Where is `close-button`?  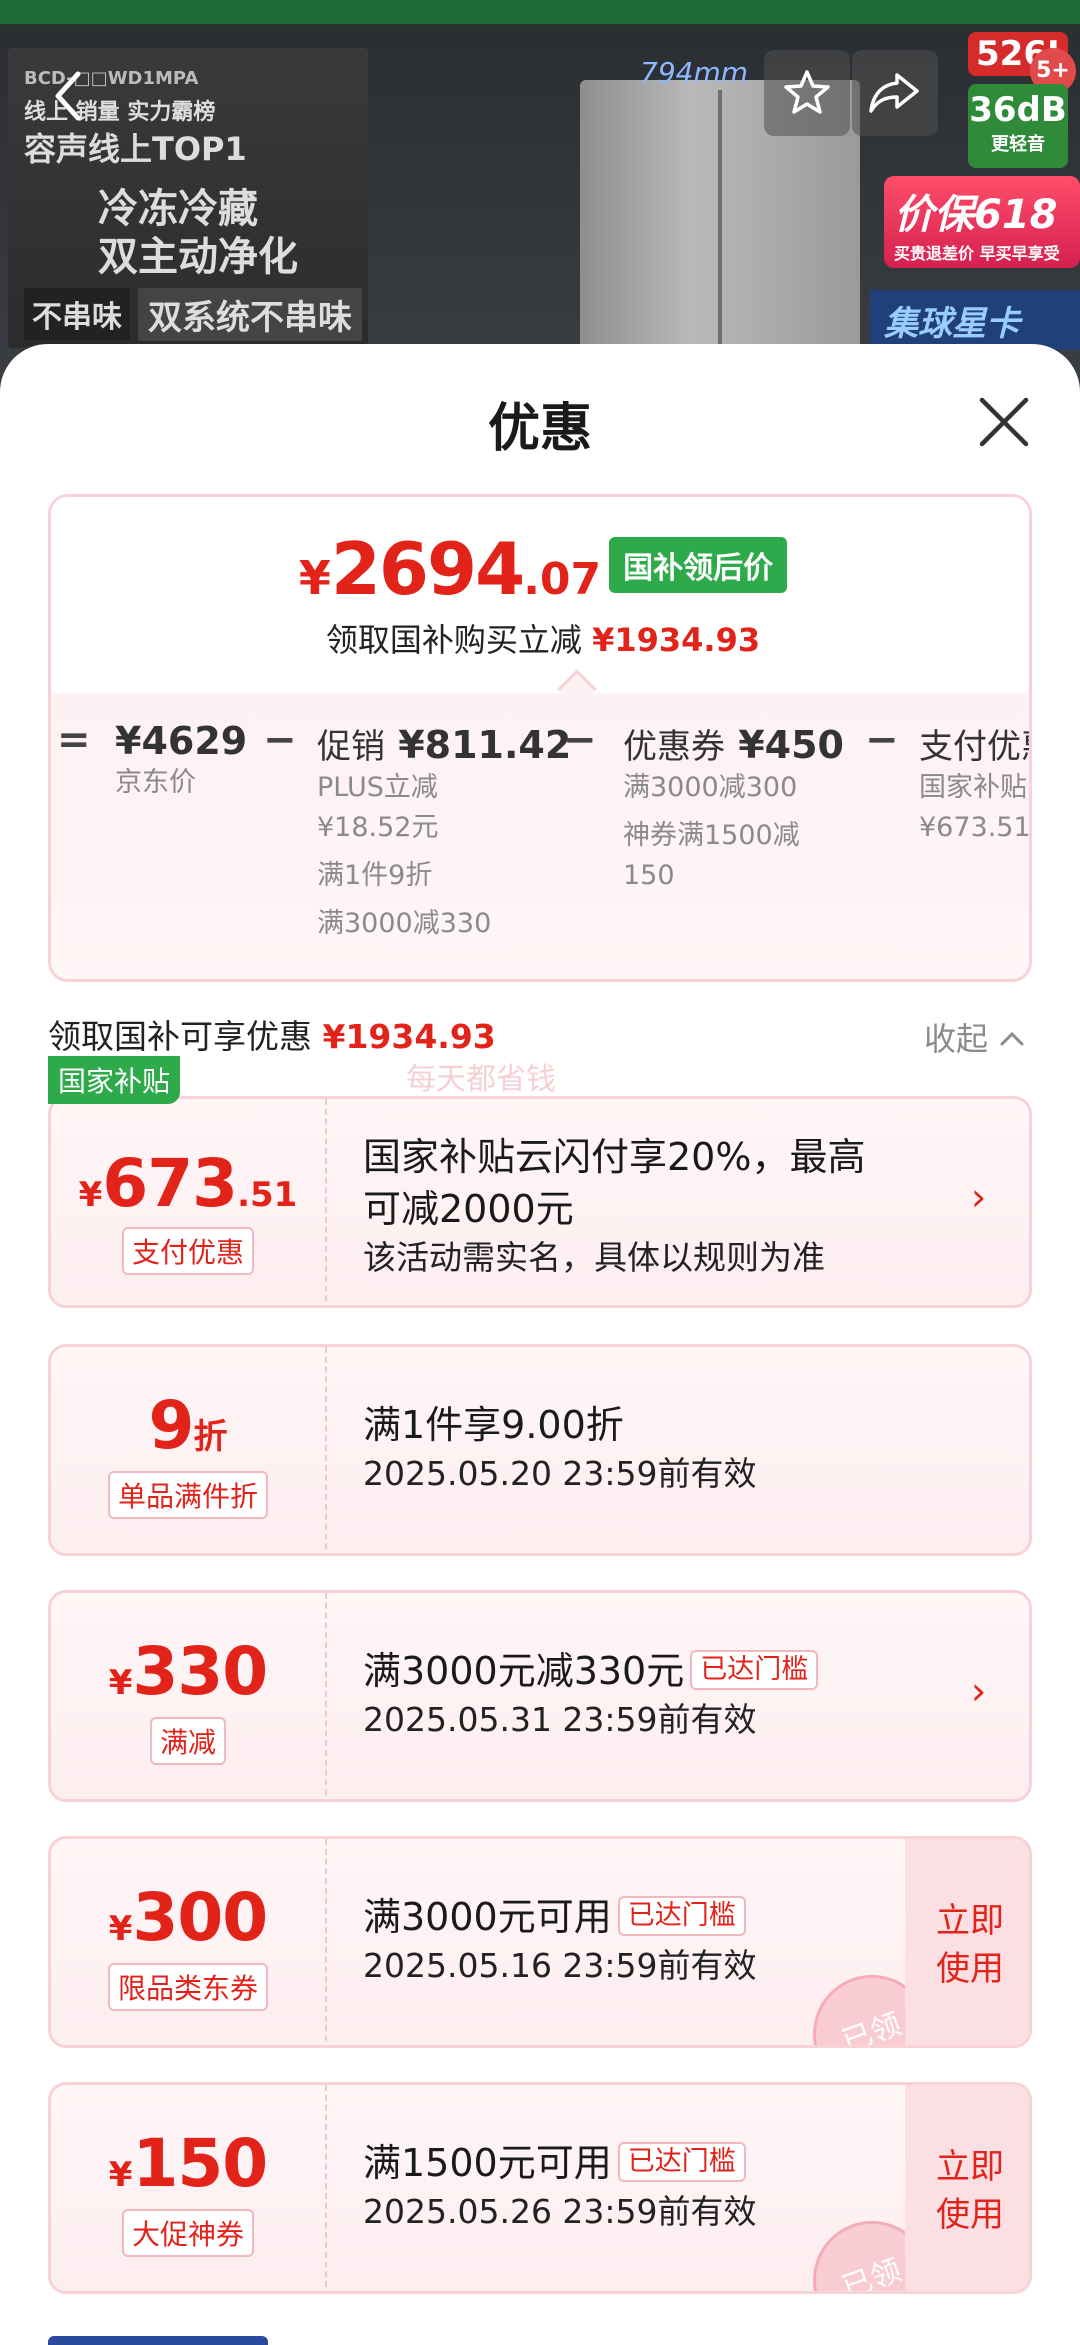 close-button is located at coordinates (1004, 422).